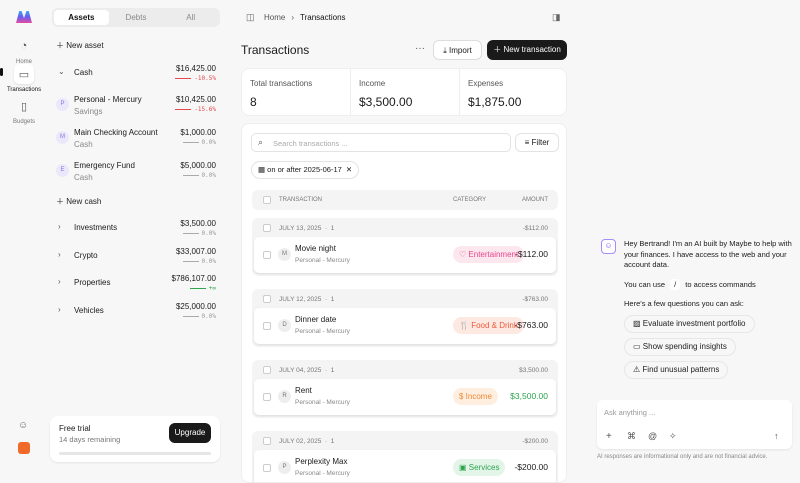 This screenshot has width=800, height=483. I want to click on plus-icon: +, so click(609, 436).